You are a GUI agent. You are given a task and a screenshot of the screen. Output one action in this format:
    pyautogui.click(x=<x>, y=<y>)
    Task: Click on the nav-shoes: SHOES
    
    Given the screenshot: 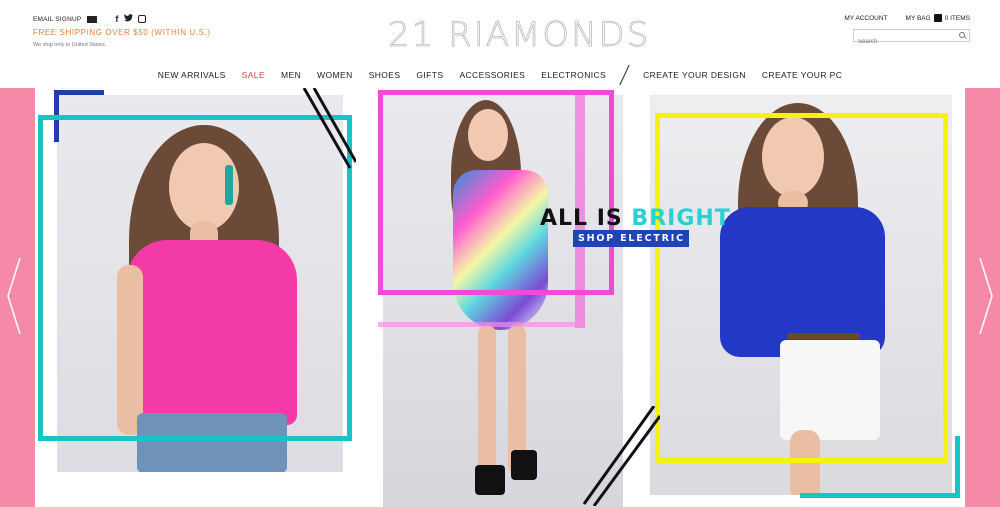 What is the action you would take?
    pyautogui.click(x=385, y=75)
    